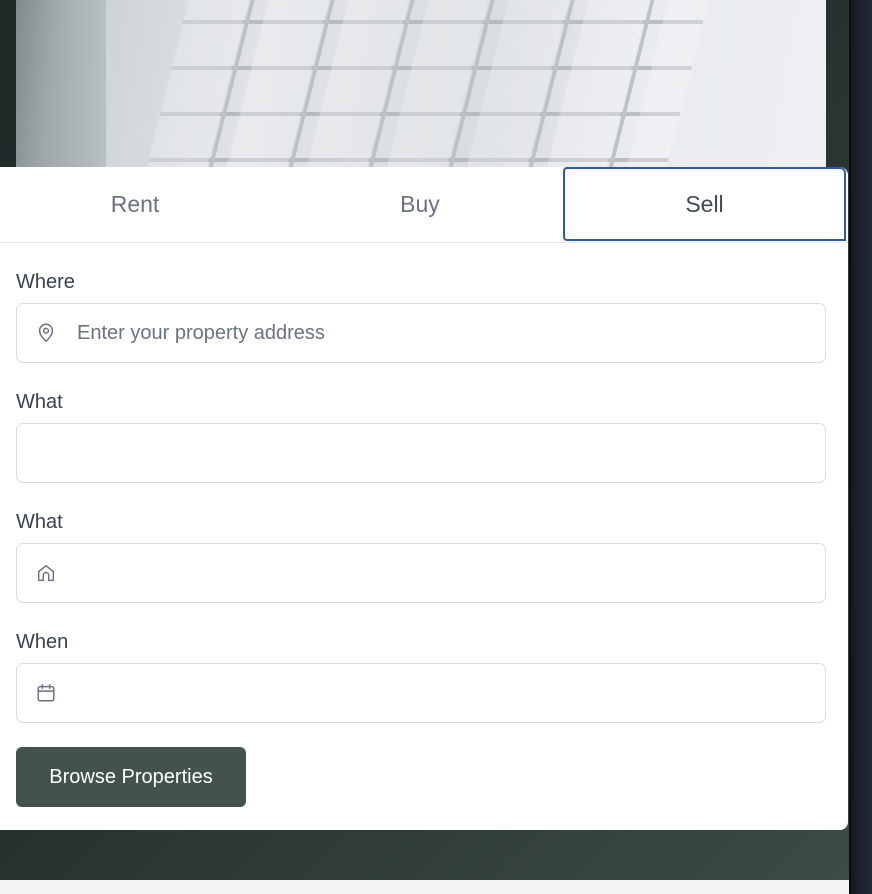 This screenshot has height=894, width=872. Describe the element at coordinates (201, 333) in the screenshot. I see `where-placeholder: Enter your property address` at that location.